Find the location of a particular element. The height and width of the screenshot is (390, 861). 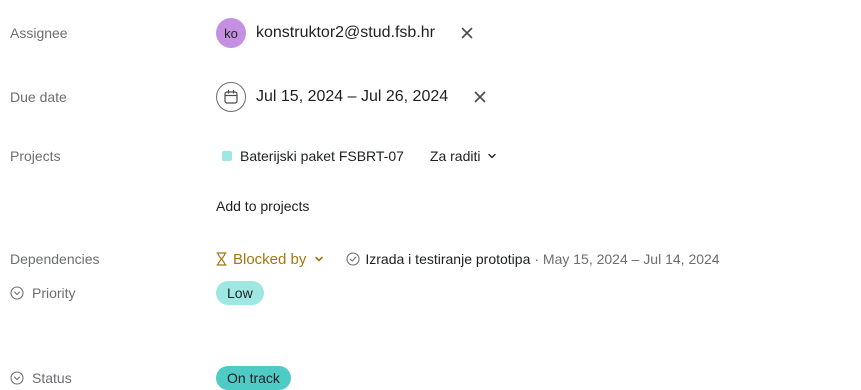

project-name: Baterijski paket FSBRT-07 is located at coordinates (322, 156).